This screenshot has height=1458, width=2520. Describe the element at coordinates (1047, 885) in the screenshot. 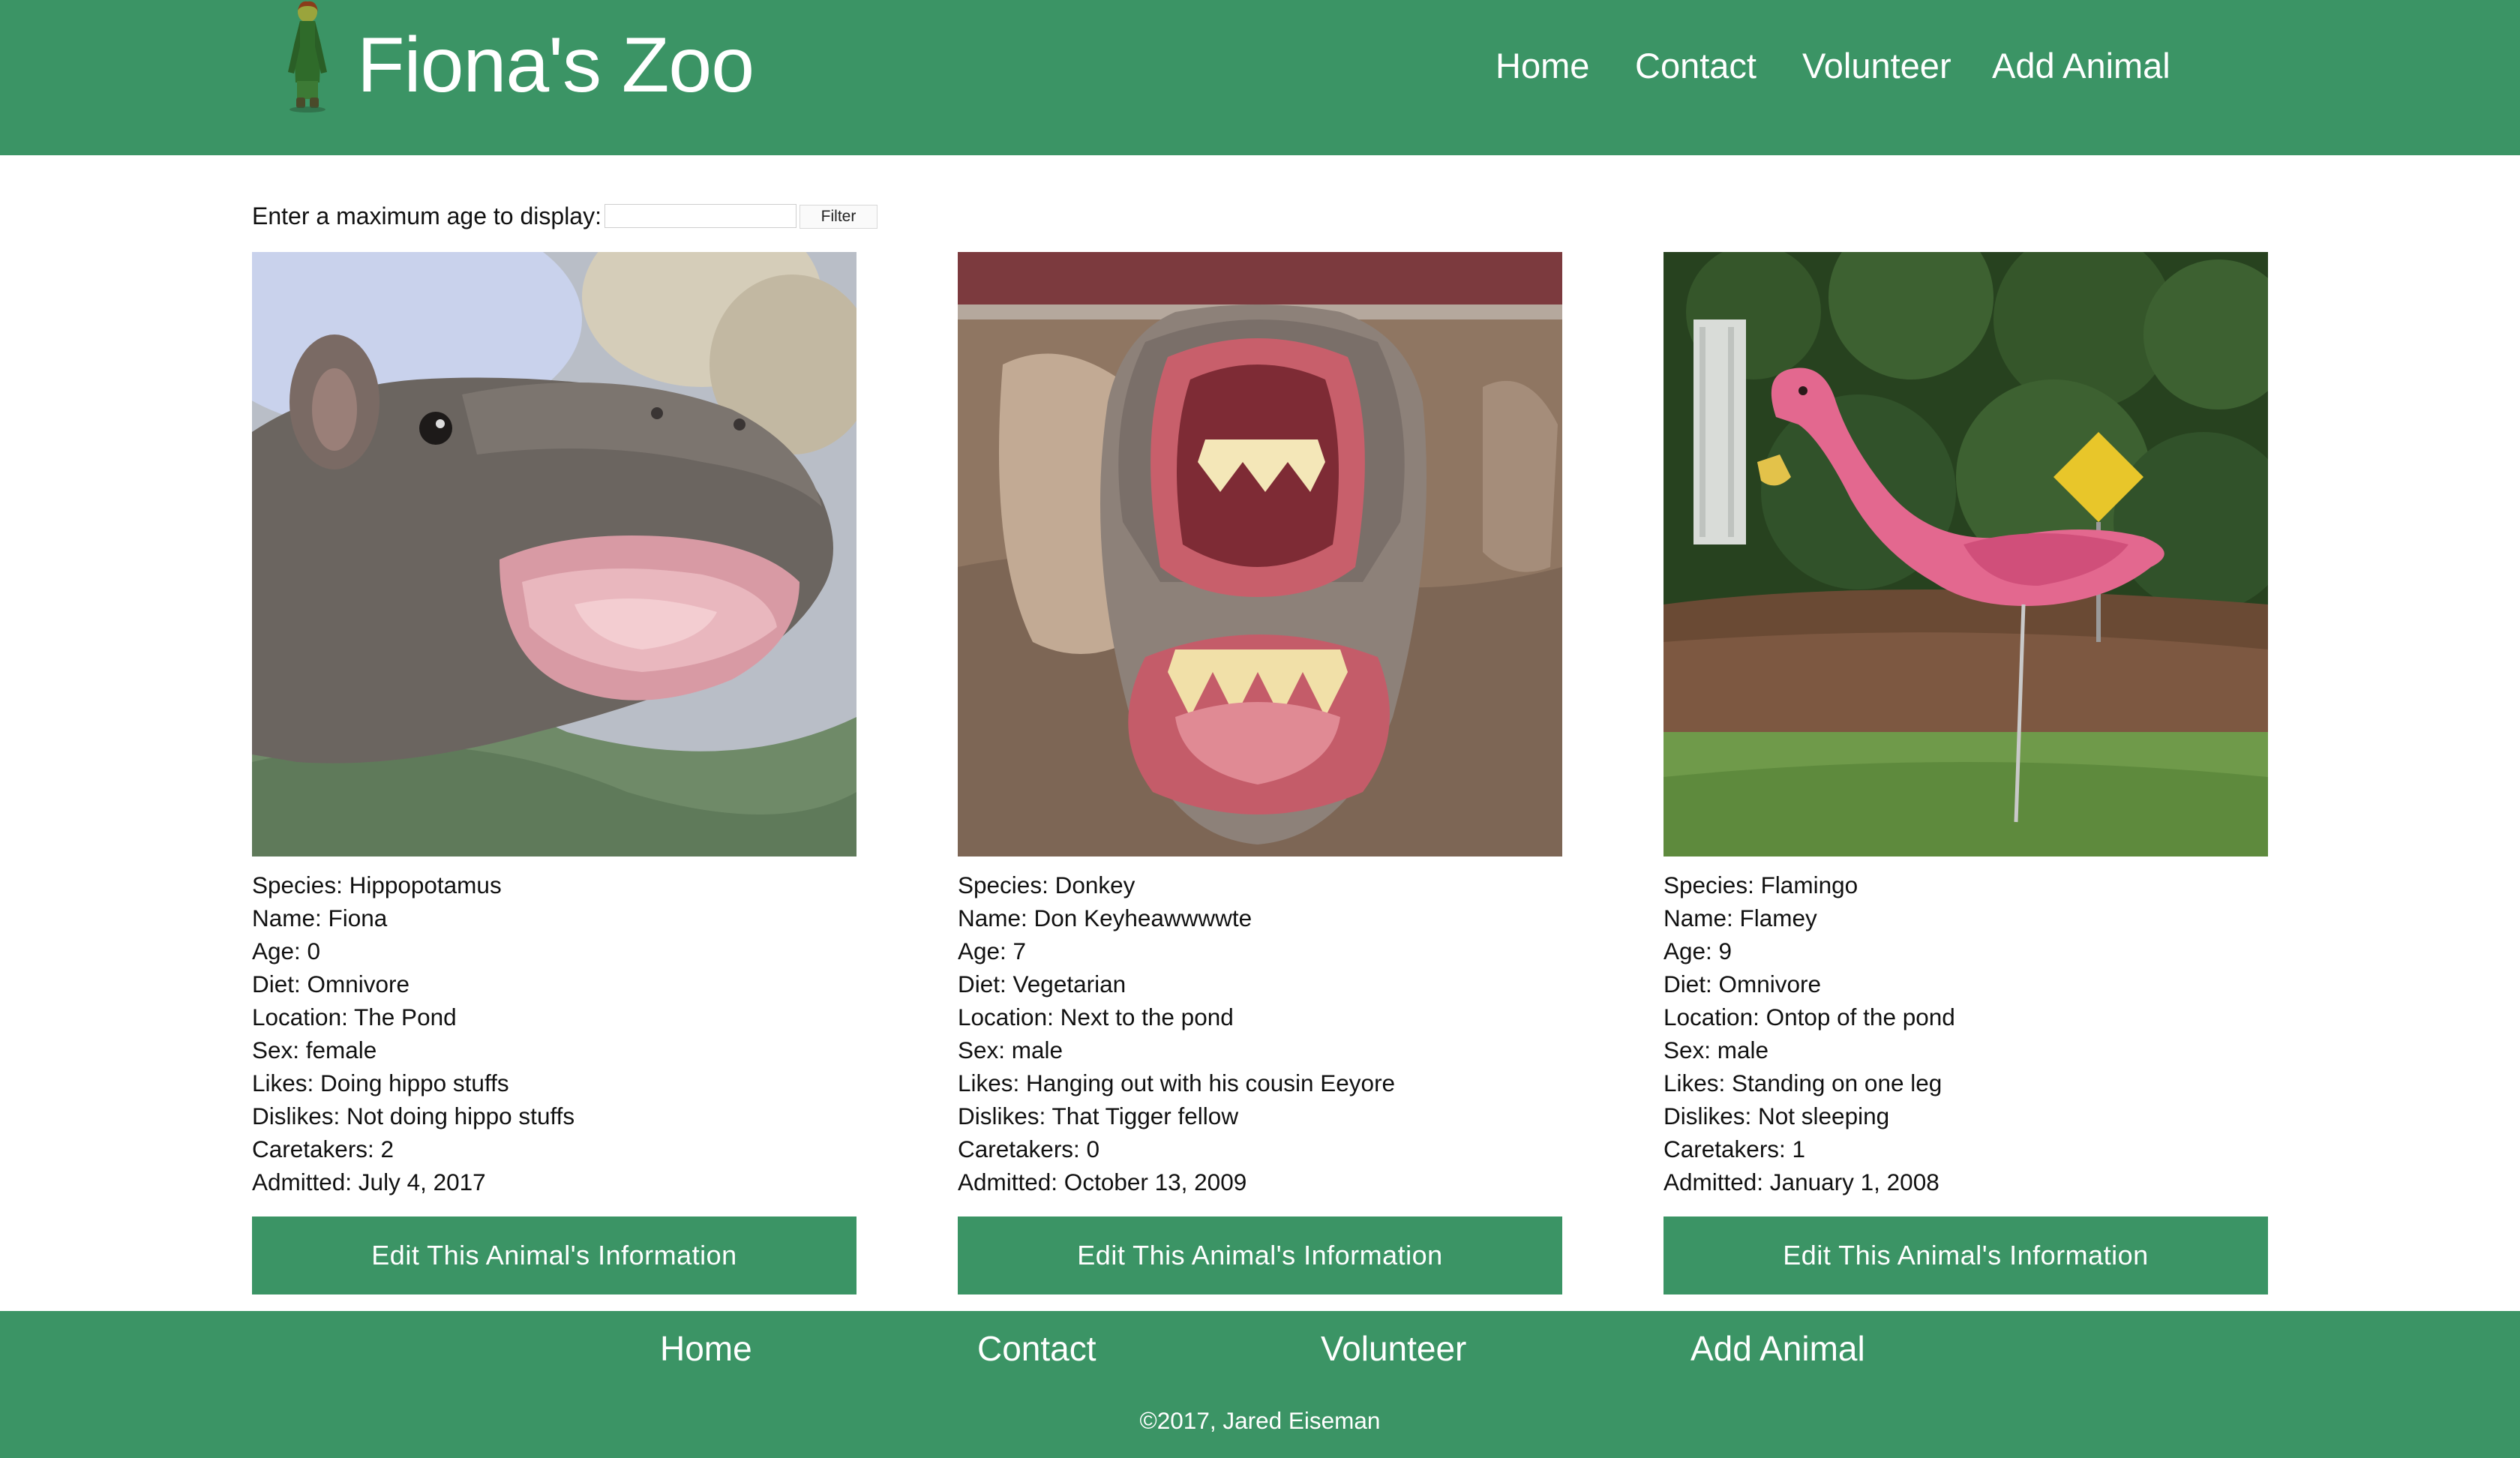

I see `species-text: Species: Donkey` at that location.